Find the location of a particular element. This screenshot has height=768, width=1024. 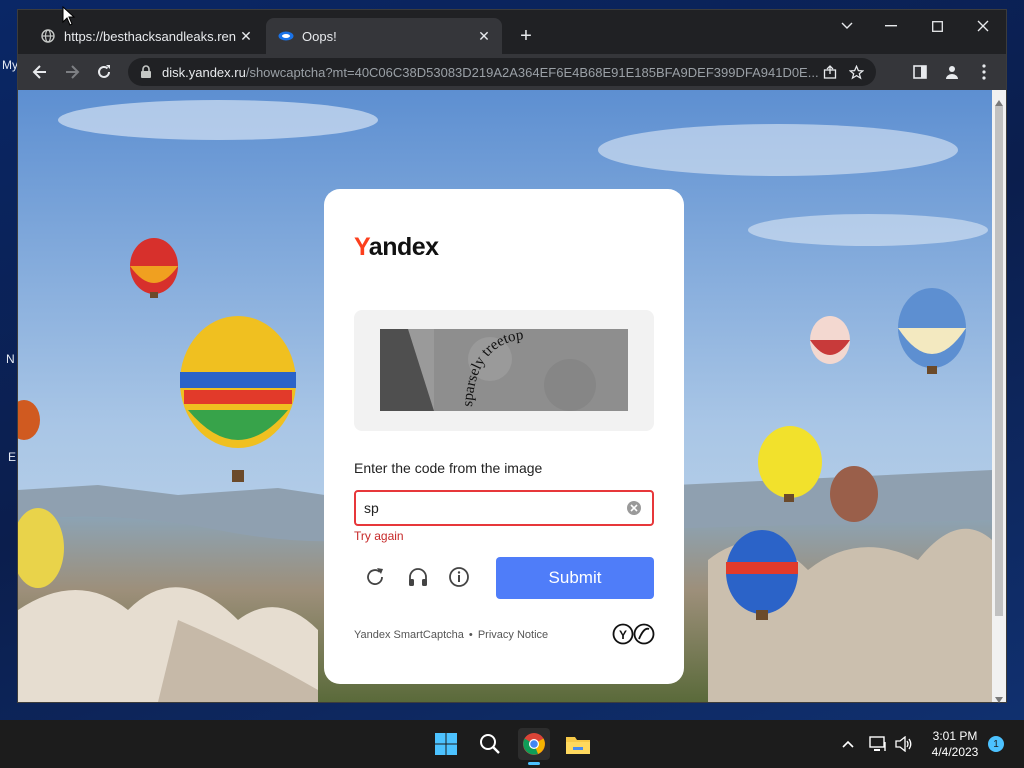

clear-icon is located at coordinates (634, 508).